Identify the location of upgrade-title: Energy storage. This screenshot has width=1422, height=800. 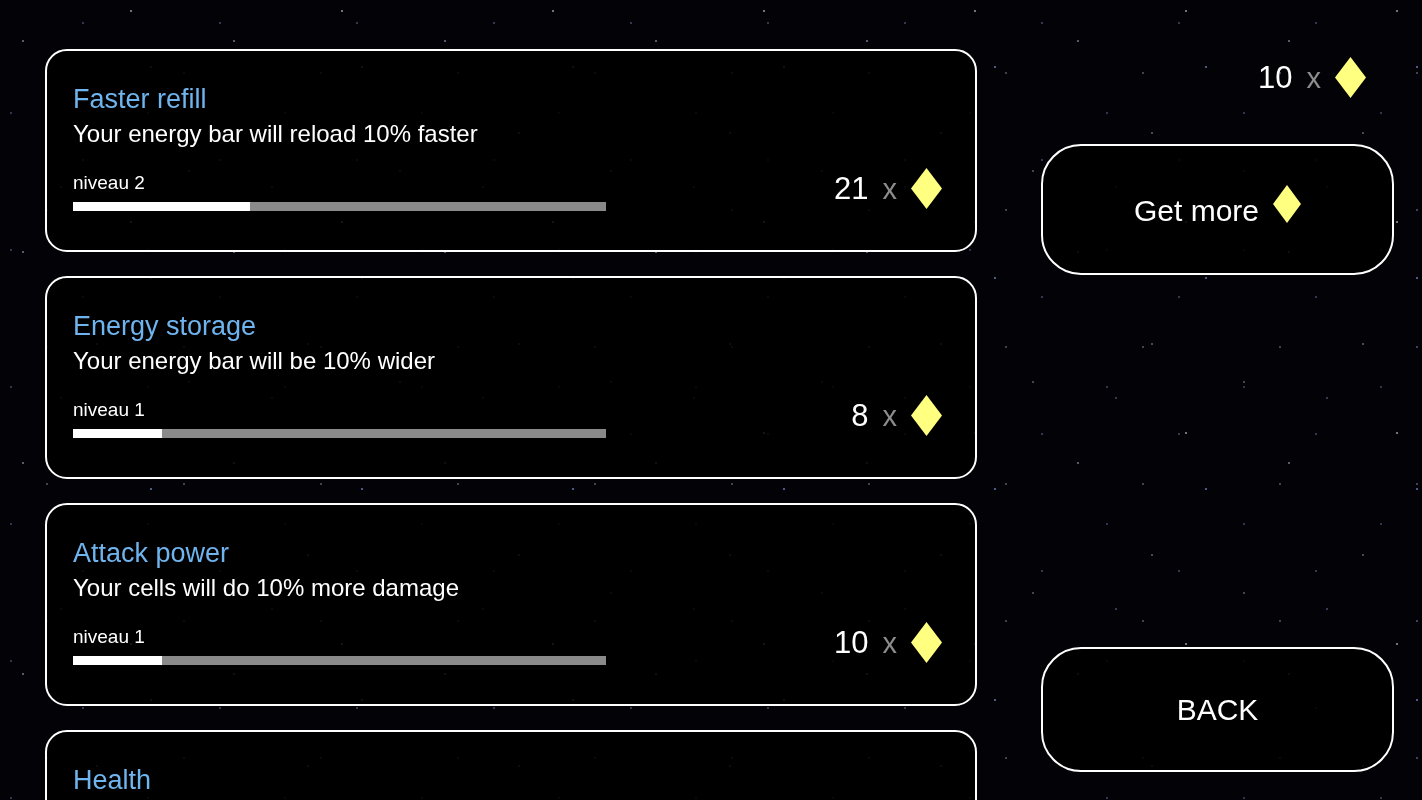
(165, 326).